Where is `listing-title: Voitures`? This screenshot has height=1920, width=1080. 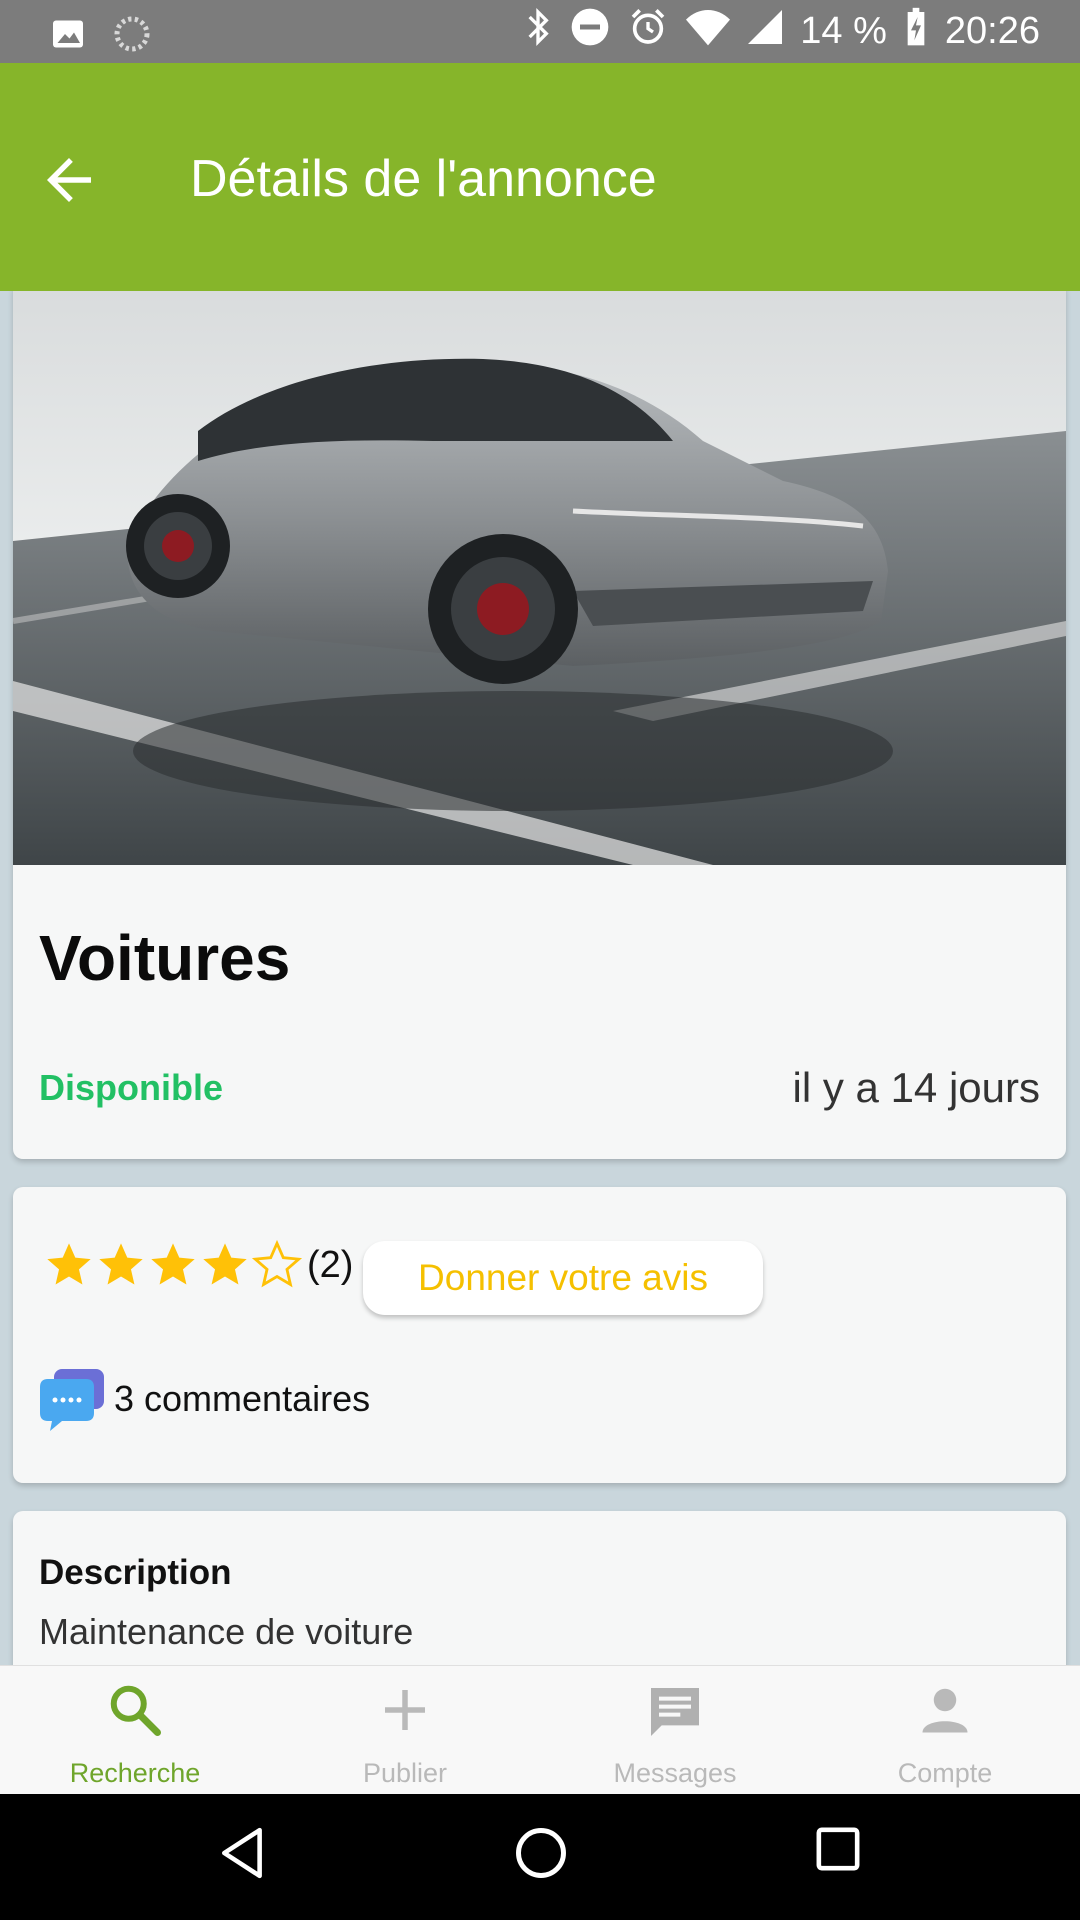
listing-title: Voitures is located at coordinates (165, 958).